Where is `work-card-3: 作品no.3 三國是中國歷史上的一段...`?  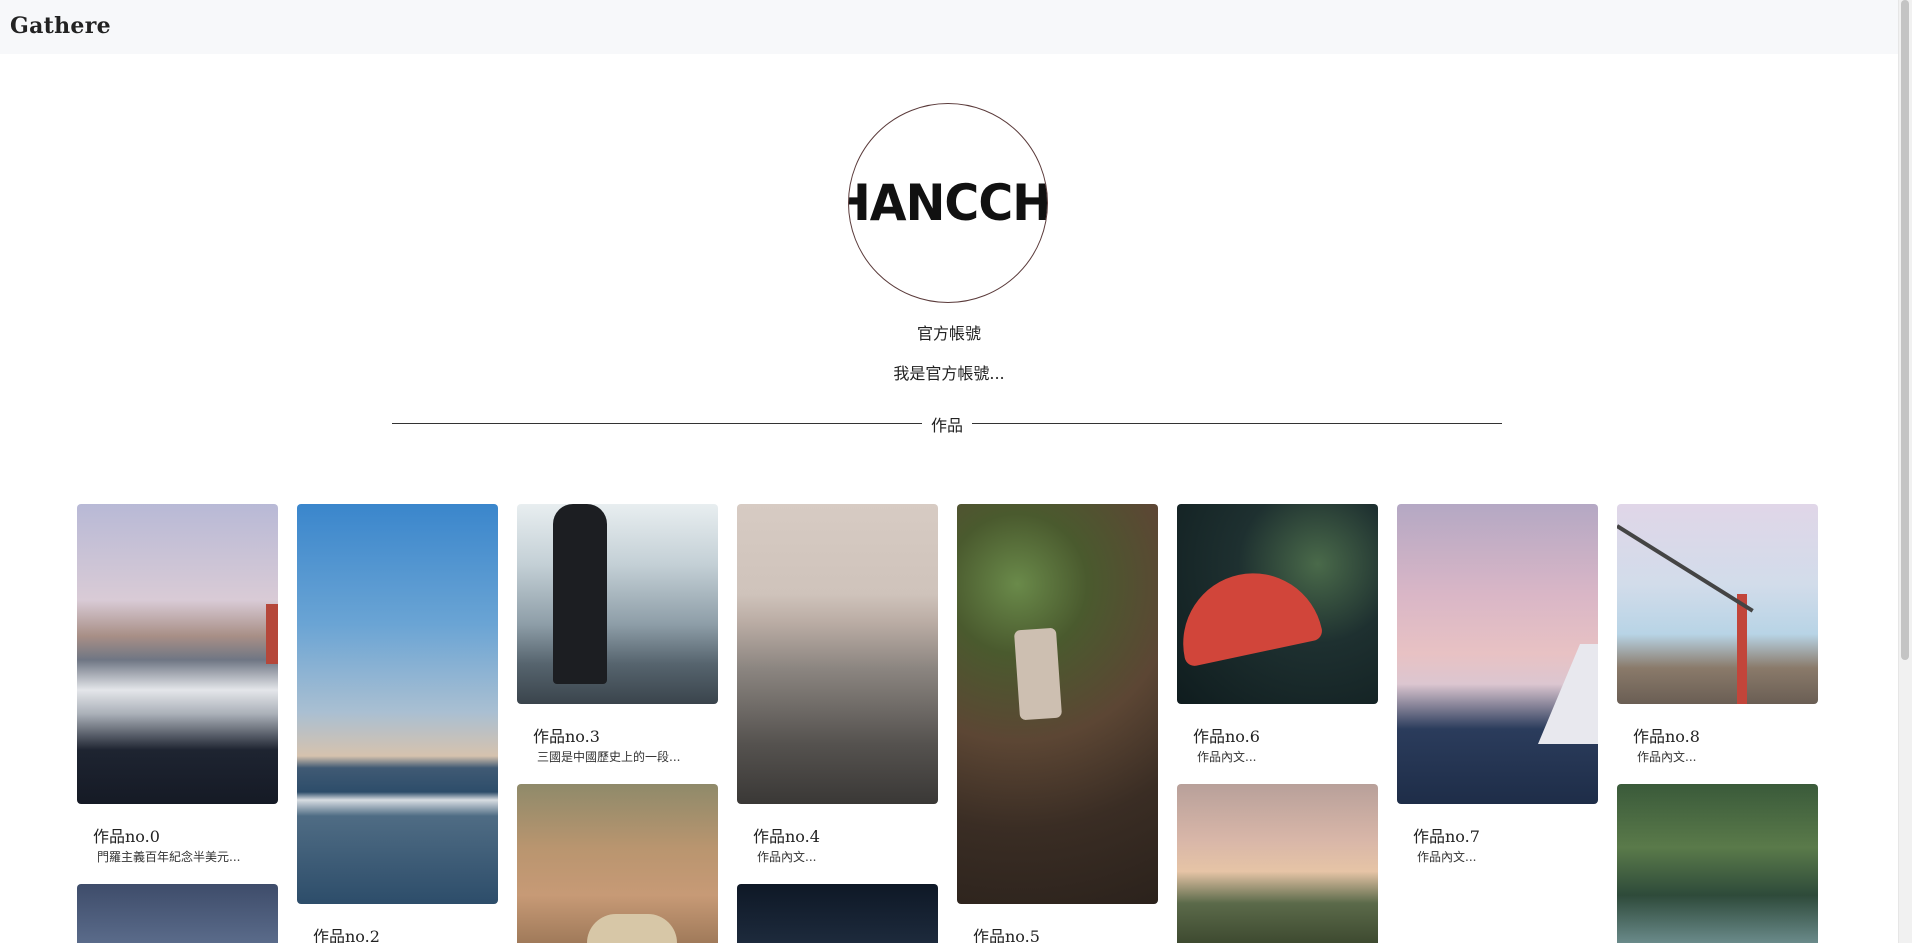
work-card-3: 作品no.3 三國是中國歷史上的一段... is located at coordinates (617, 642).